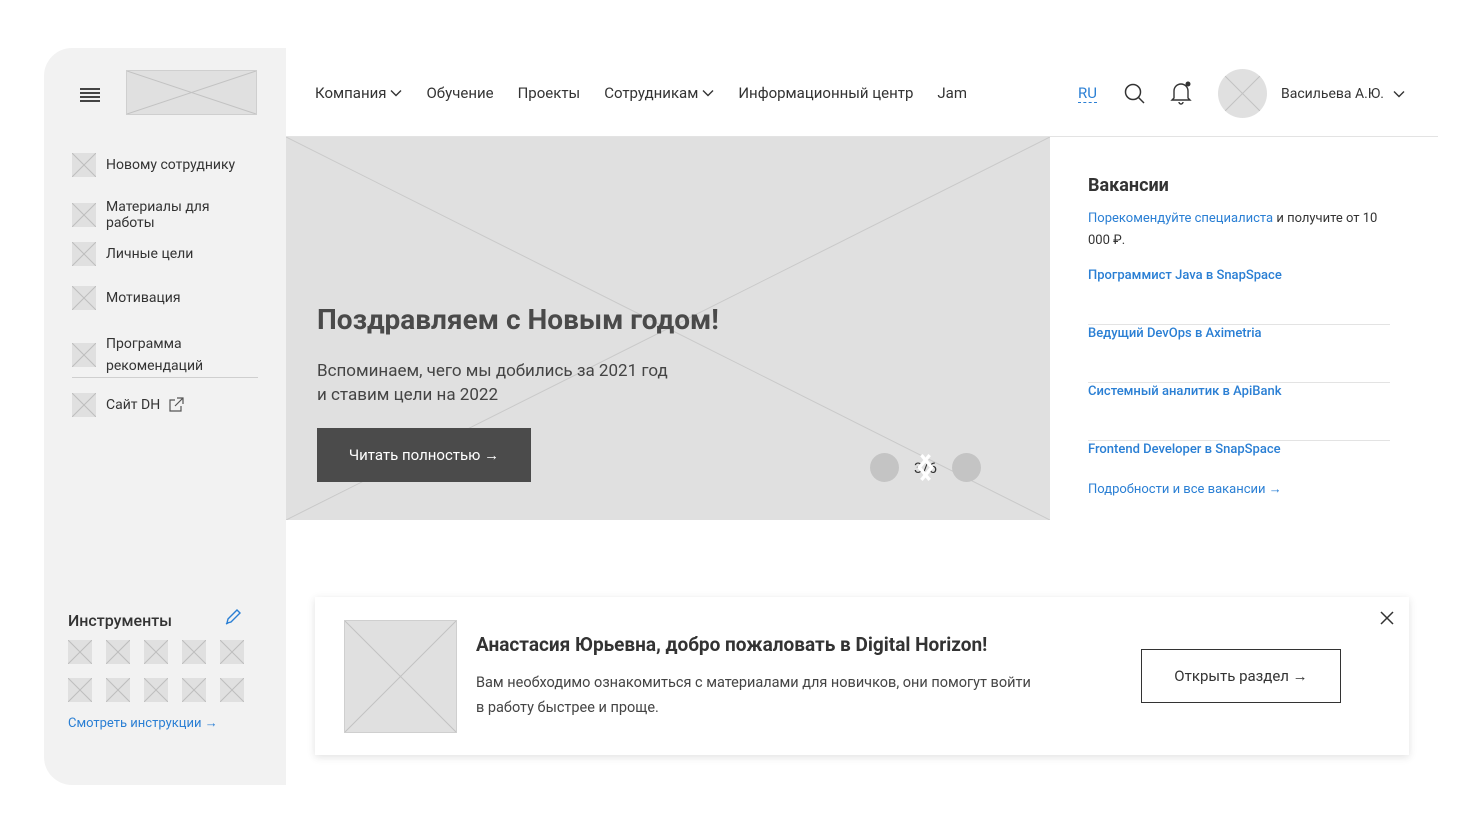 This screenshot has height=832, width=1482. What do you see at coordinates (233, 617) in the screenshot?
I see `pencil-icon` at bounding box center [233, 617].